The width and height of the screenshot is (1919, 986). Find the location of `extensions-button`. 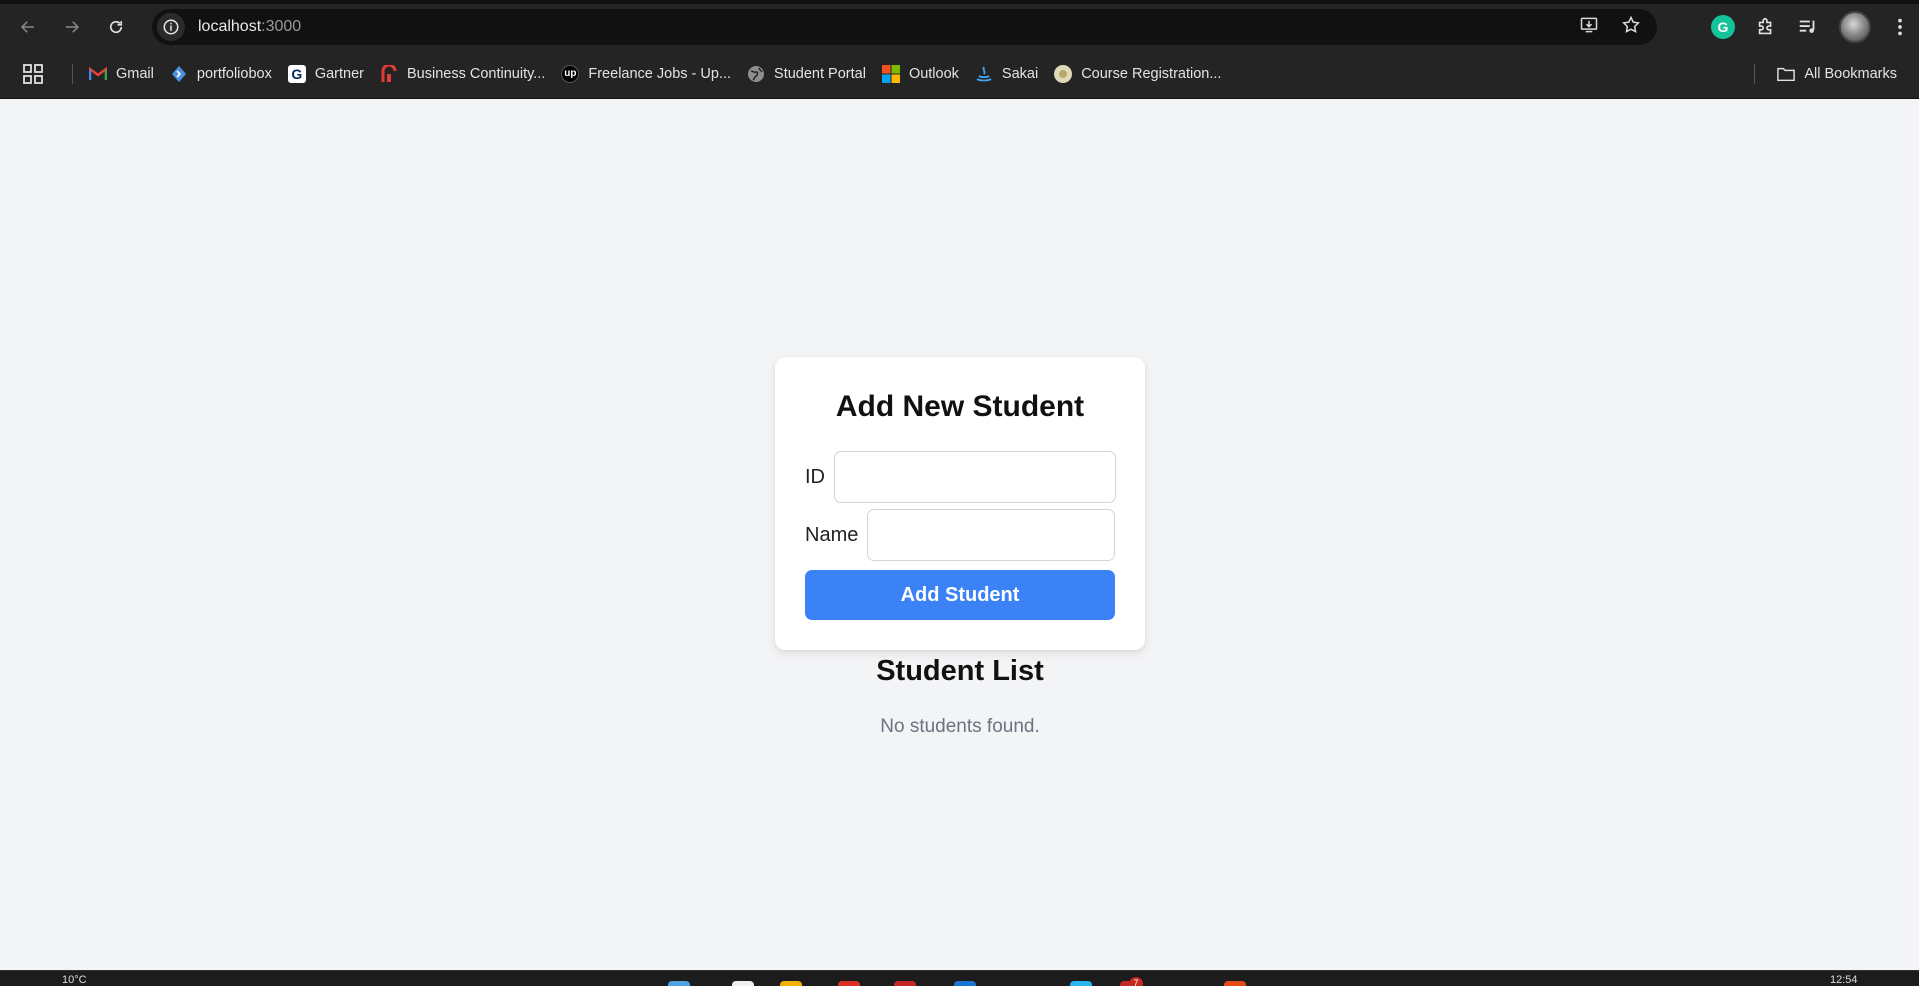

extensions-button is located at coordinates (1766, 27).